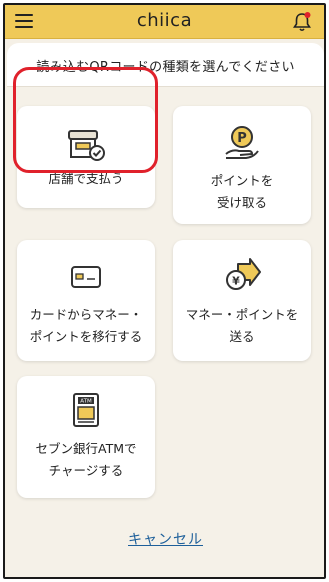 Image resolution: width=329 pixels, height=582 pixels. I want to click on top-bar: chiica, so click(164, 22).